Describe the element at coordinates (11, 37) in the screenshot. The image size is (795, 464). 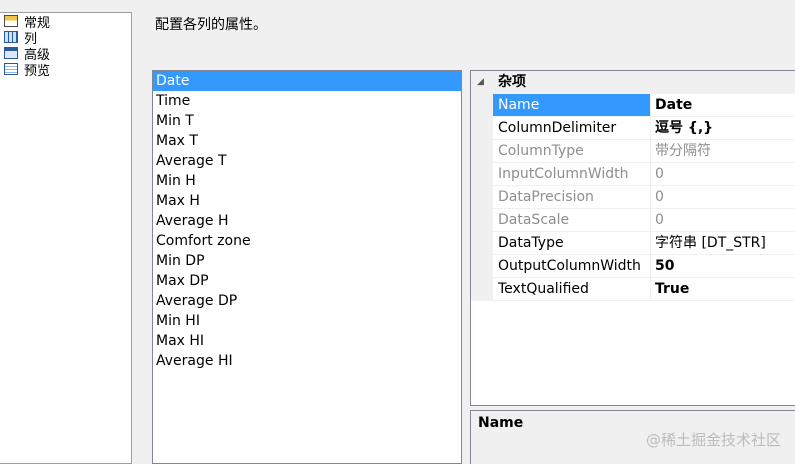
I see `columns-icon` at that location.